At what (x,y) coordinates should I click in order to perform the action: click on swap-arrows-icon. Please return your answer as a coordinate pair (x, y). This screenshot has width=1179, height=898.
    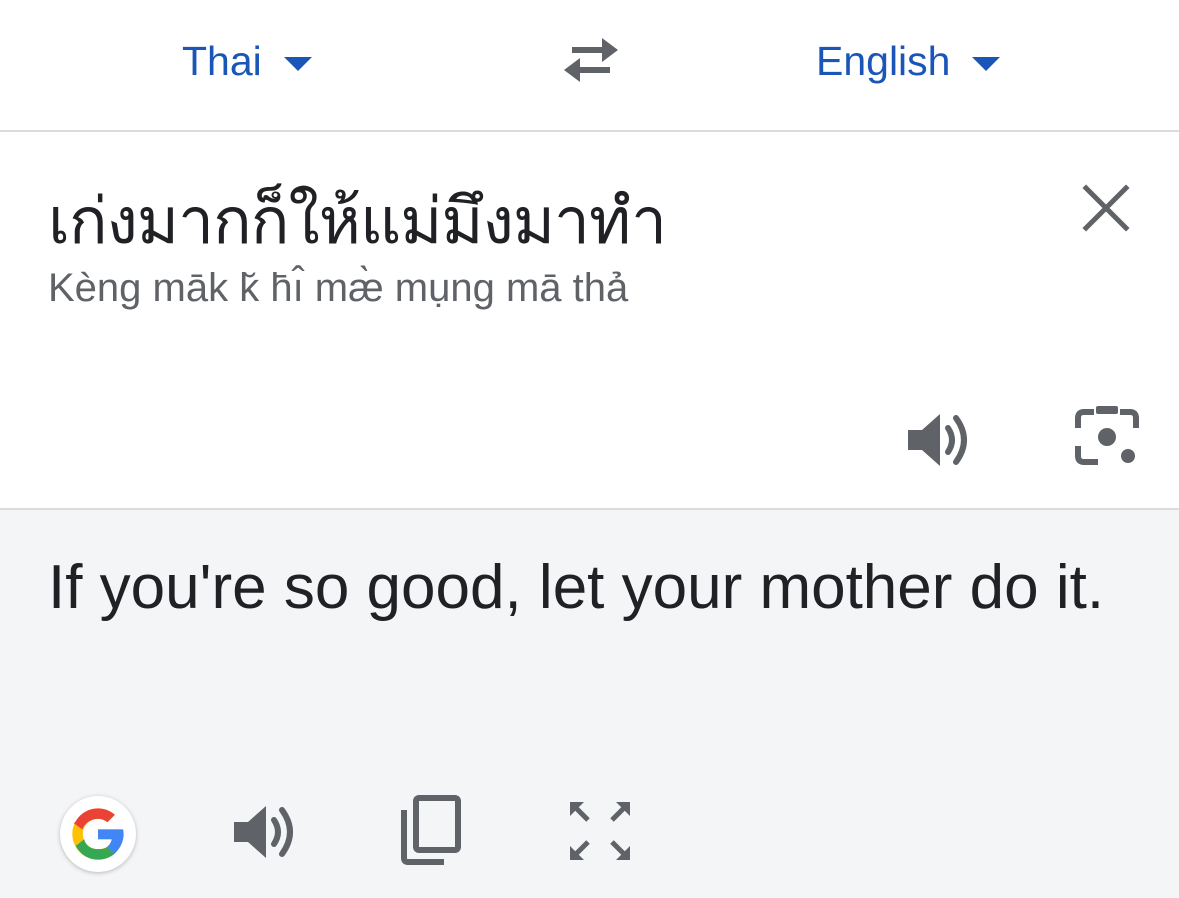
    Looking at the image, I should click on (591, 60).